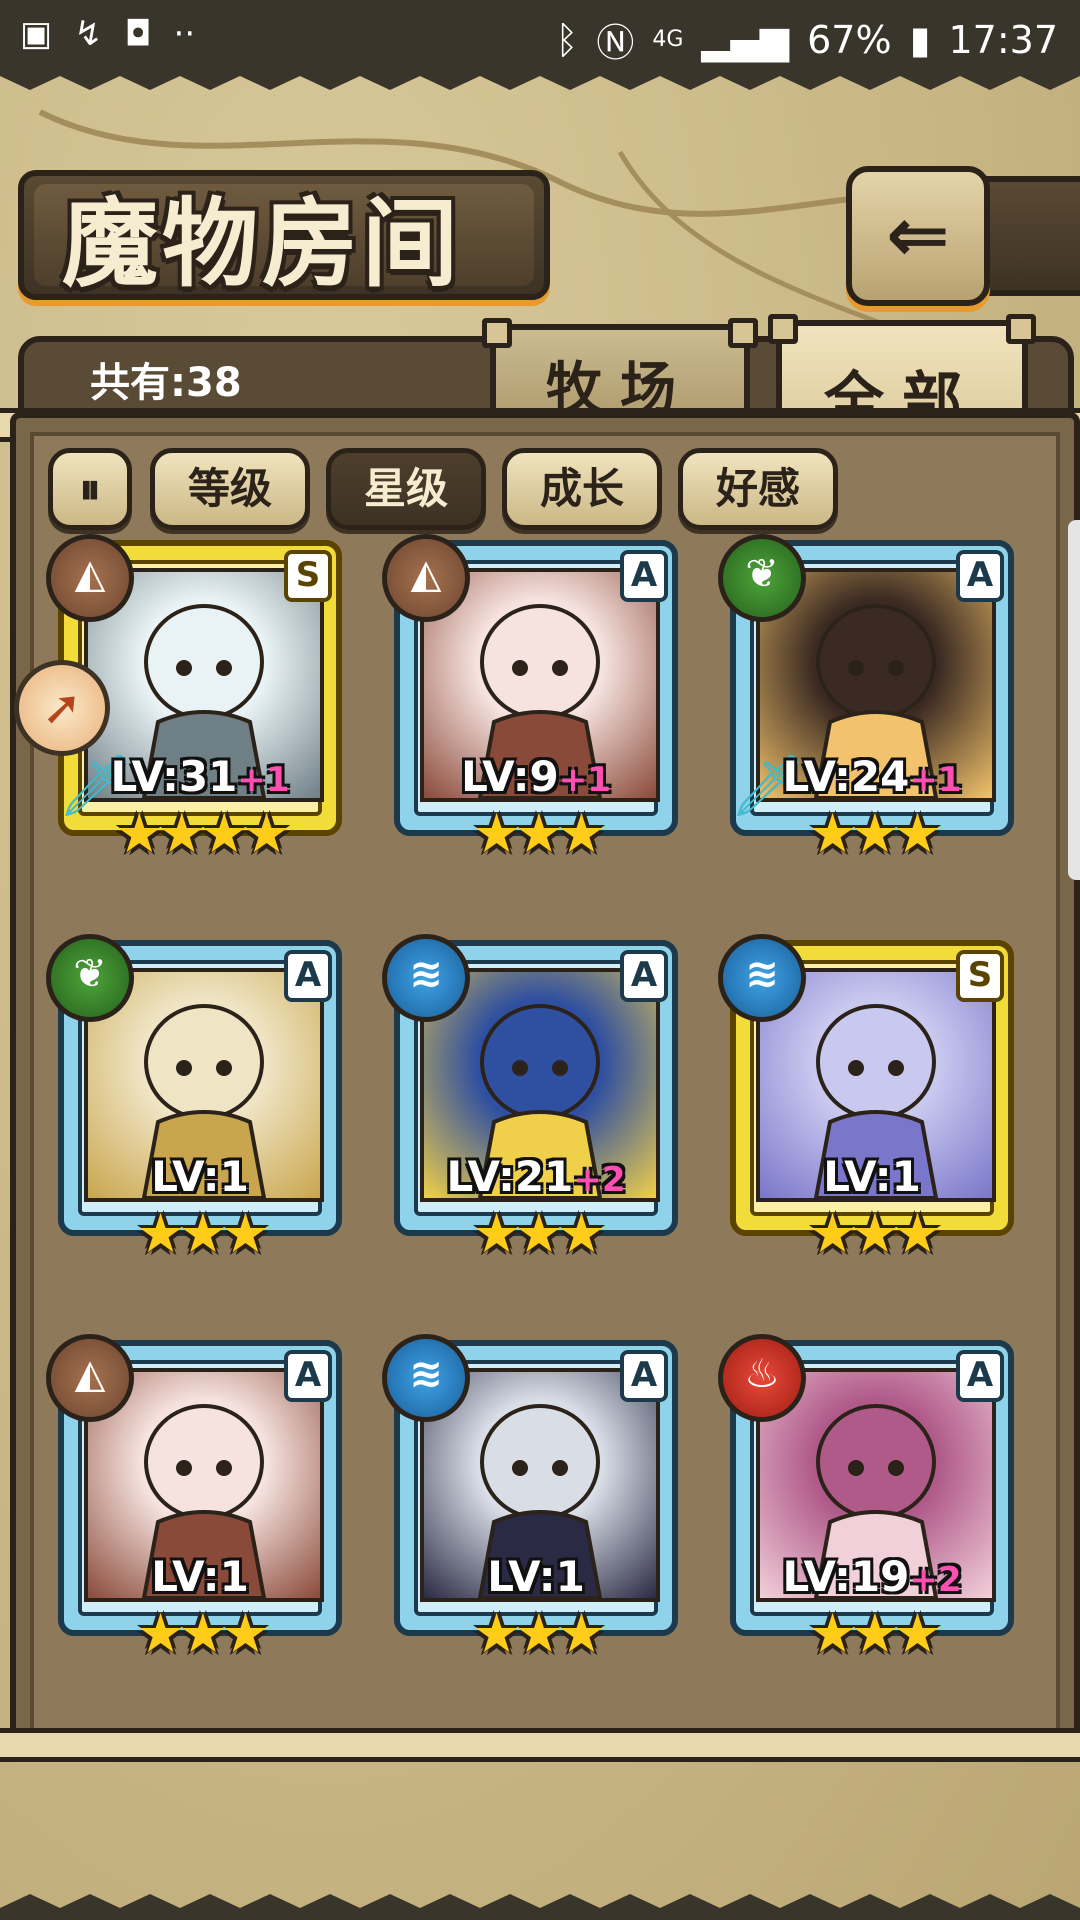  I want to click on sort-level-button: 等级, so click(230, 489).